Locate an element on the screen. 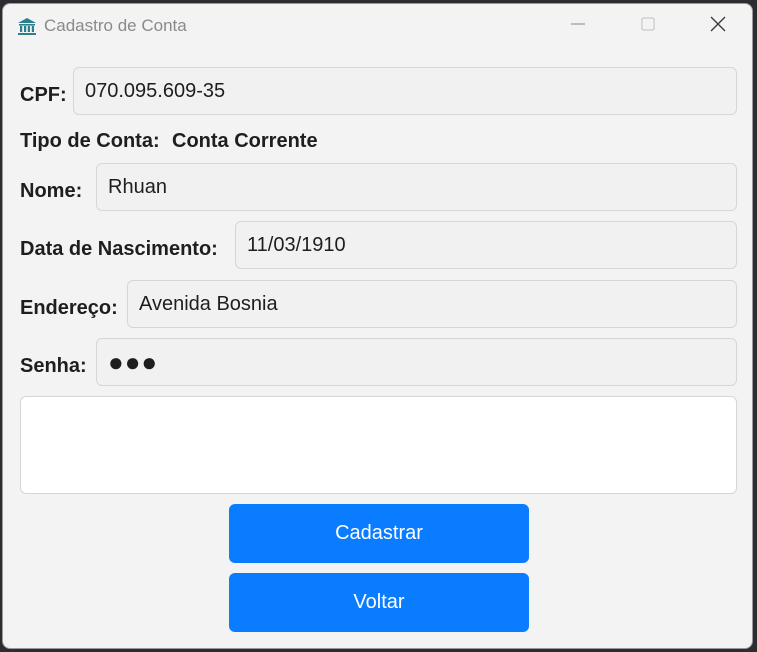 This screenshot has height=652, width=757. close-icon is located at coordinates (718, 26).